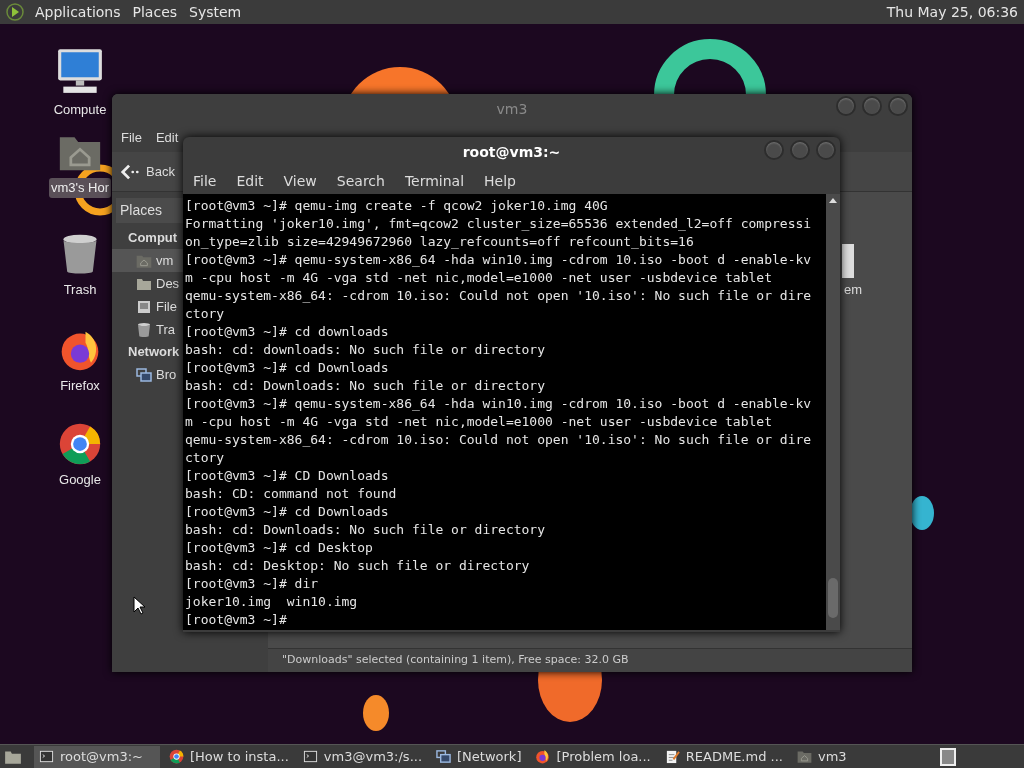 This screenshot has width=1024, height=768. I want to click on desktop-icon-label: Trash, so click(80, 290).